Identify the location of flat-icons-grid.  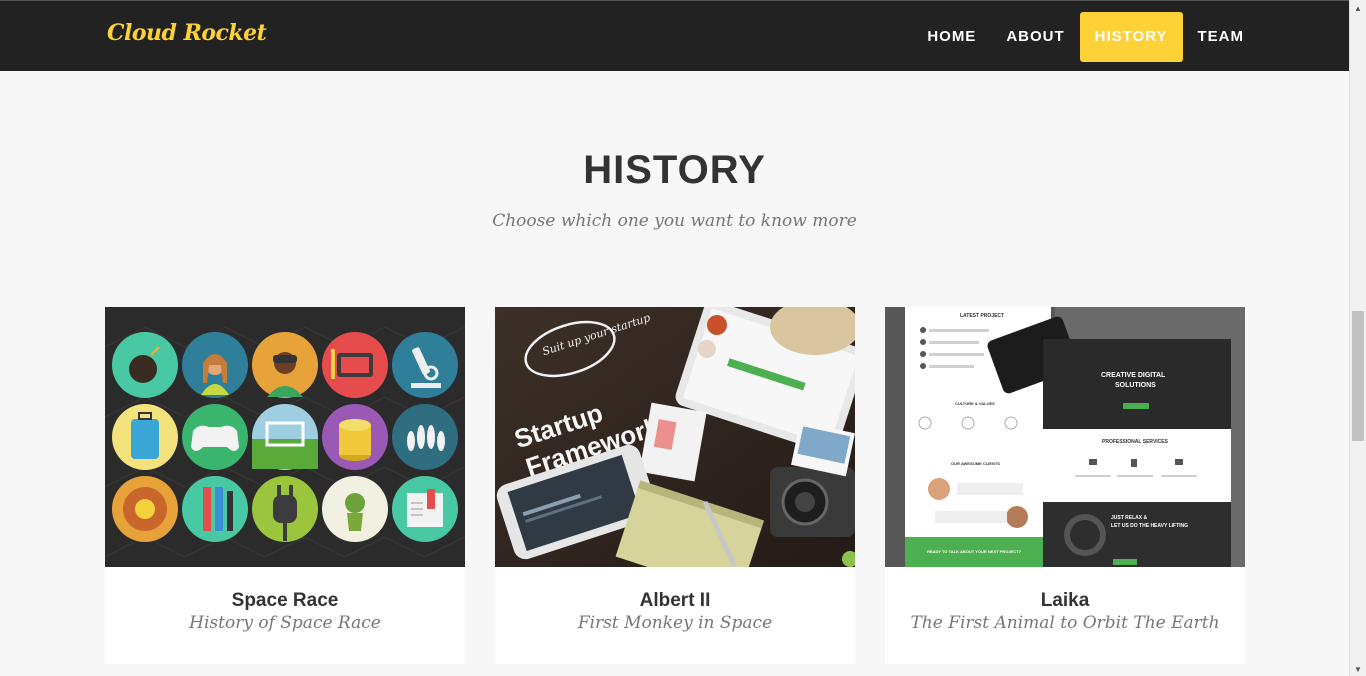
(285, 437).